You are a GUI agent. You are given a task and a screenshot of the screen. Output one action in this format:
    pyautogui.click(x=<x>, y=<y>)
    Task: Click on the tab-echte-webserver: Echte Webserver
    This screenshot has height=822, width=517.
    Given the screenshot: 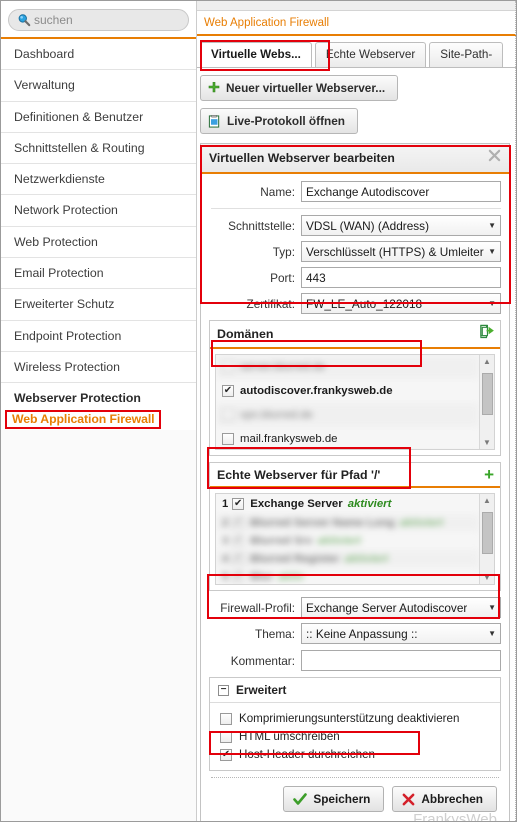 What is the action you would take?
    pyautogui.click(x=370, y=54)
    